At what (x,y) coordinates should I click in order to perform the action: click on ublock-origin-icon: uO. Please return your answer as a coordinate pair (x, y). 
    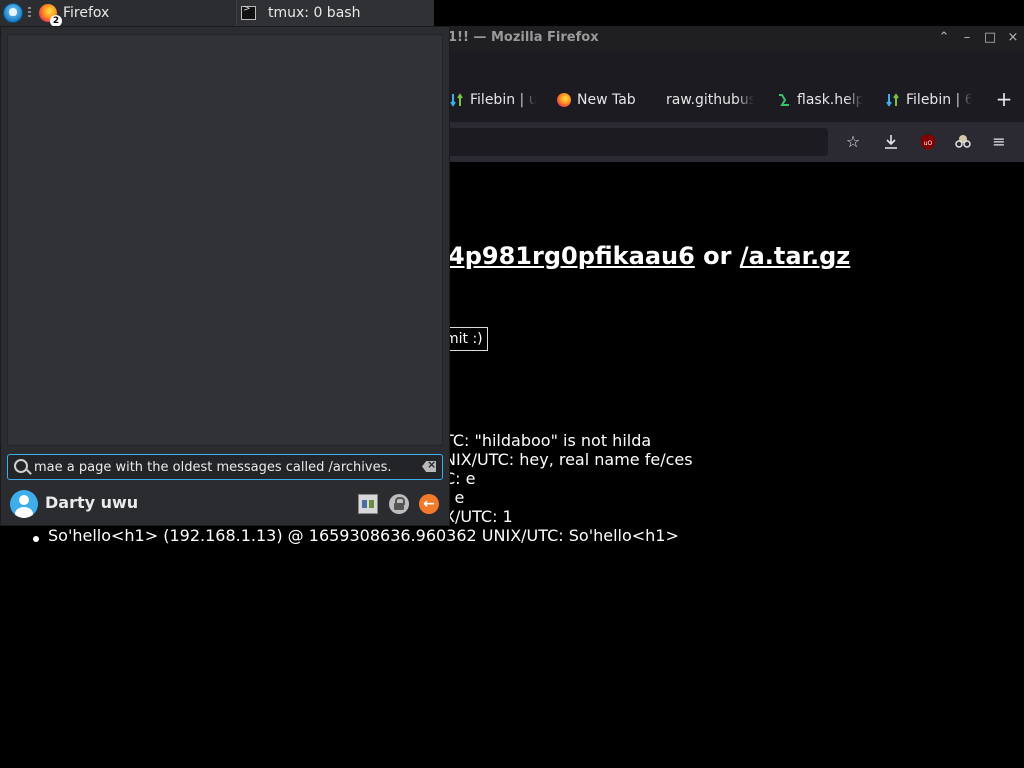
    Looking at the image, I should click on (928, 142).